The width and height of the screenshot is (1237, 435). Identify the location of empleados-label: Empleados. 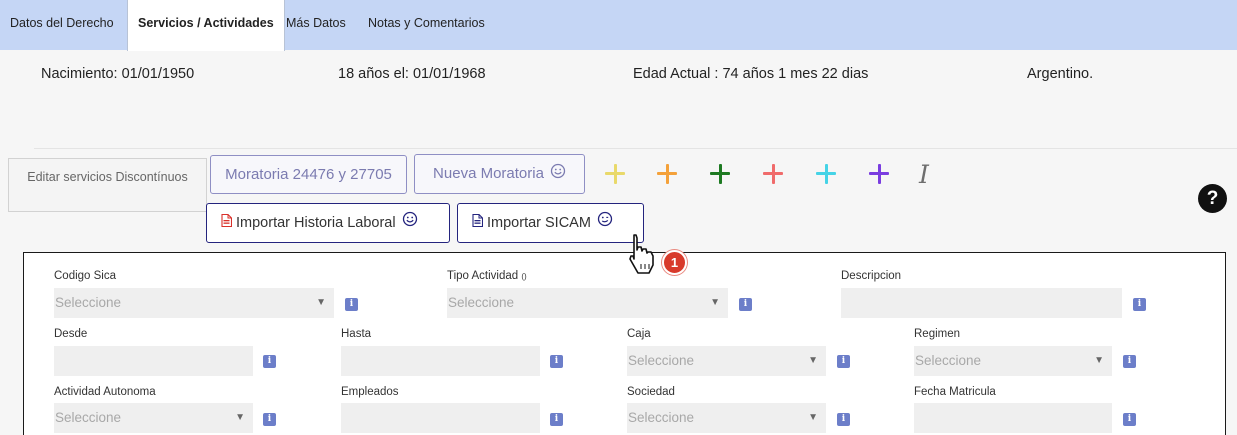
(370, 392).